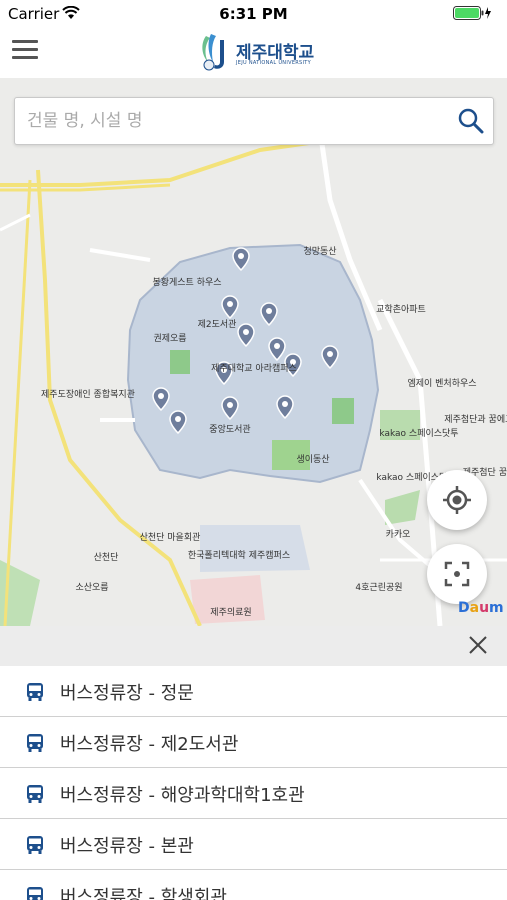 The image size is (507, 900). What do you see at coordinates (254, 368) in the screenshot?
I see `map-label: 제주대학교 아라캠퍼스` at bounding box center [254, 368].